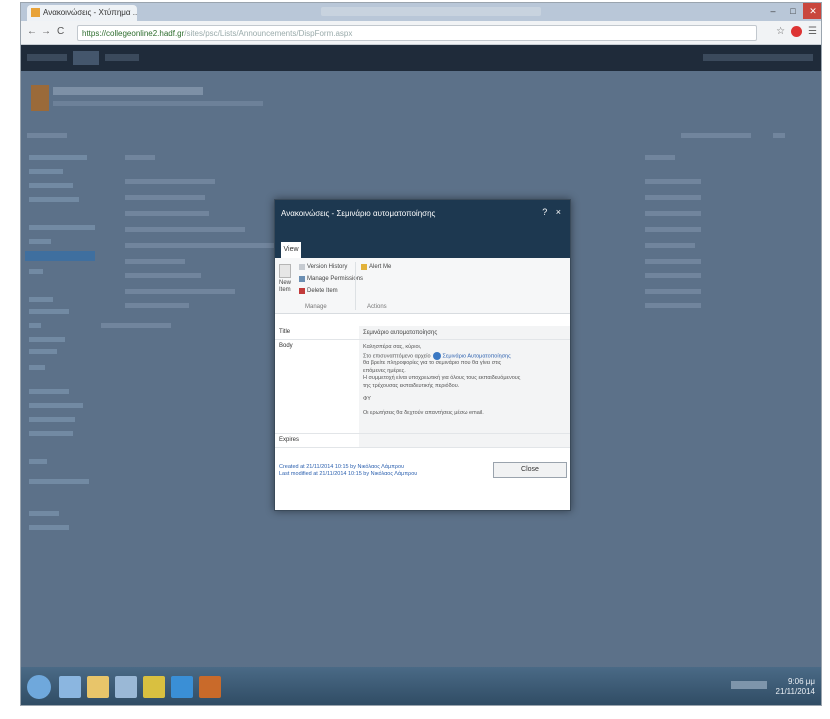 Image resolution: width=830 pixels, height=719 pixels. I want to click on quicklaunch-selected, so click(60, 256).